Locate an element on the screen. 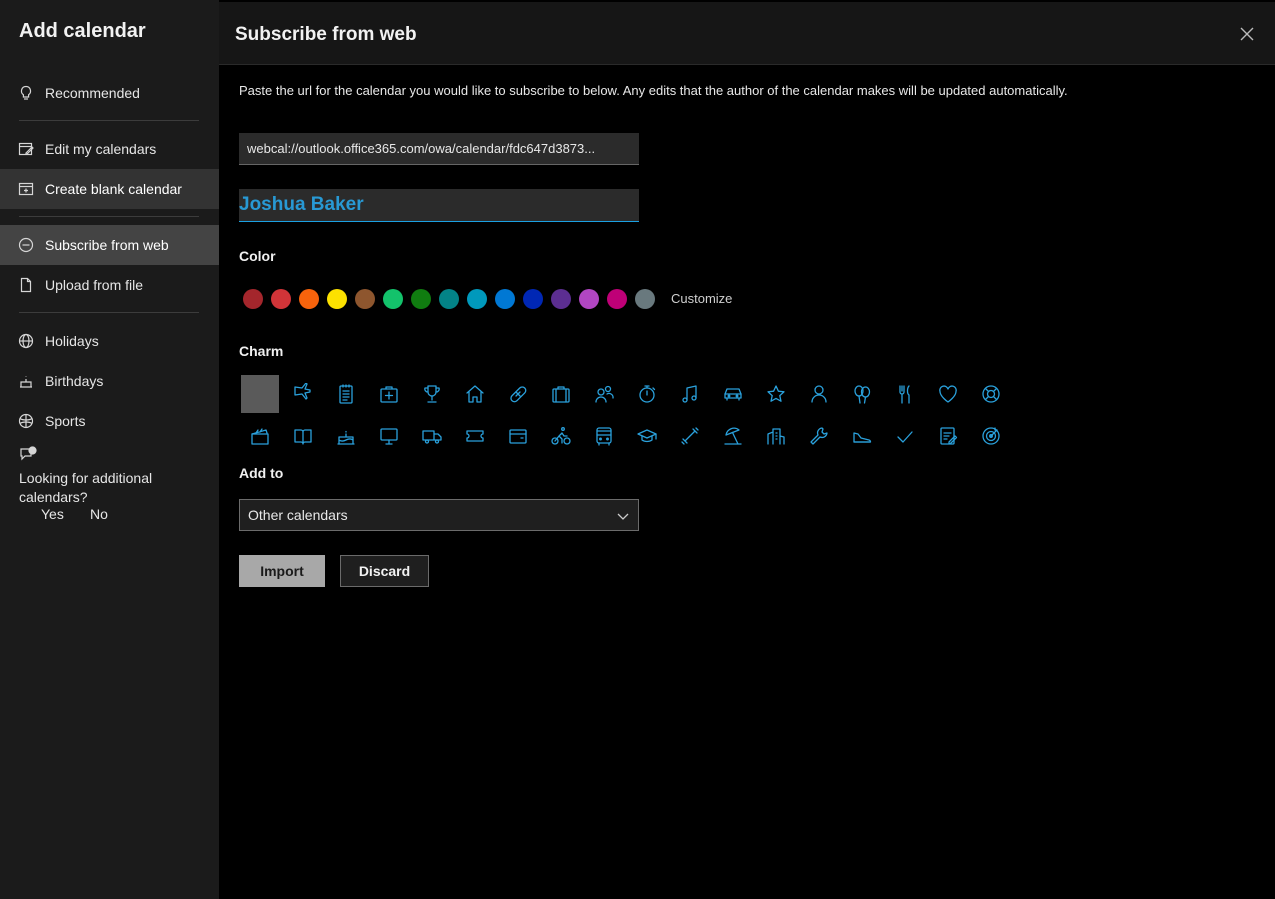  charm-airplane-icon is located at coordinates (303, 394).